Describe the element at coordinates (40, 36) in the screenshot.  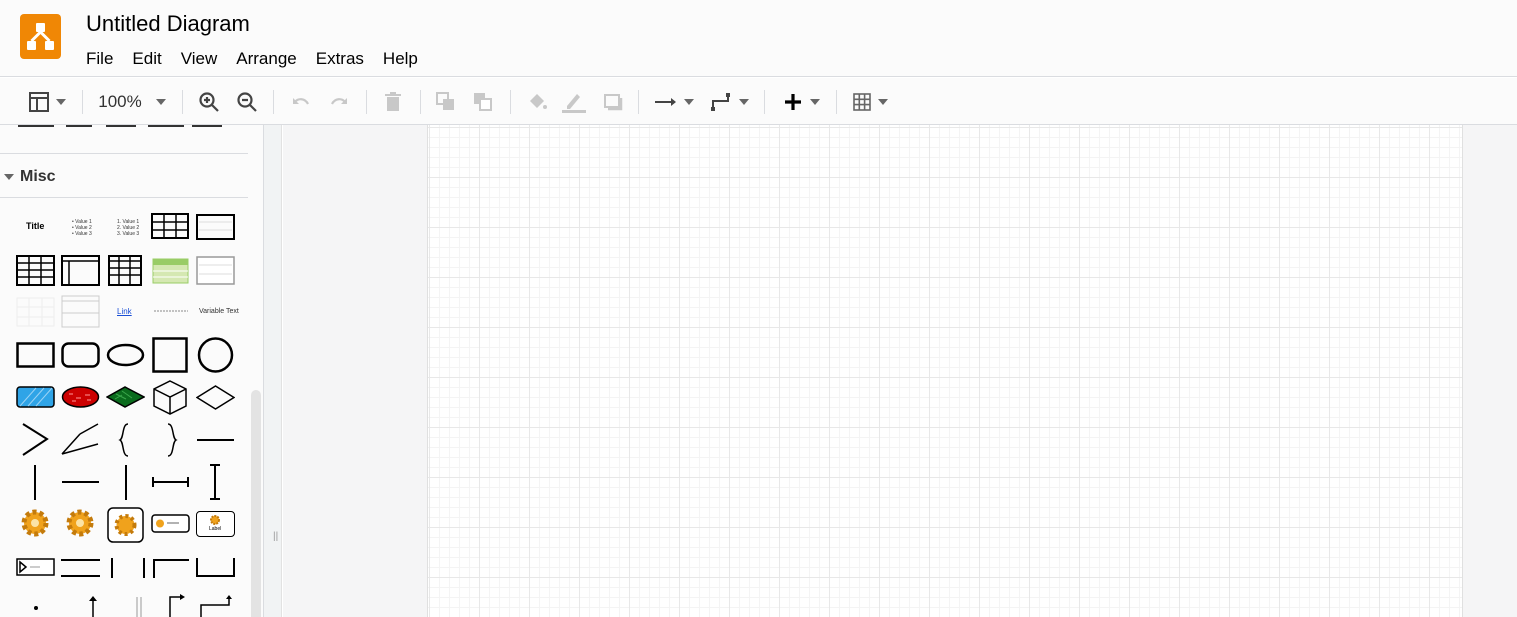
I see `drawio-logo-icon` at that location.